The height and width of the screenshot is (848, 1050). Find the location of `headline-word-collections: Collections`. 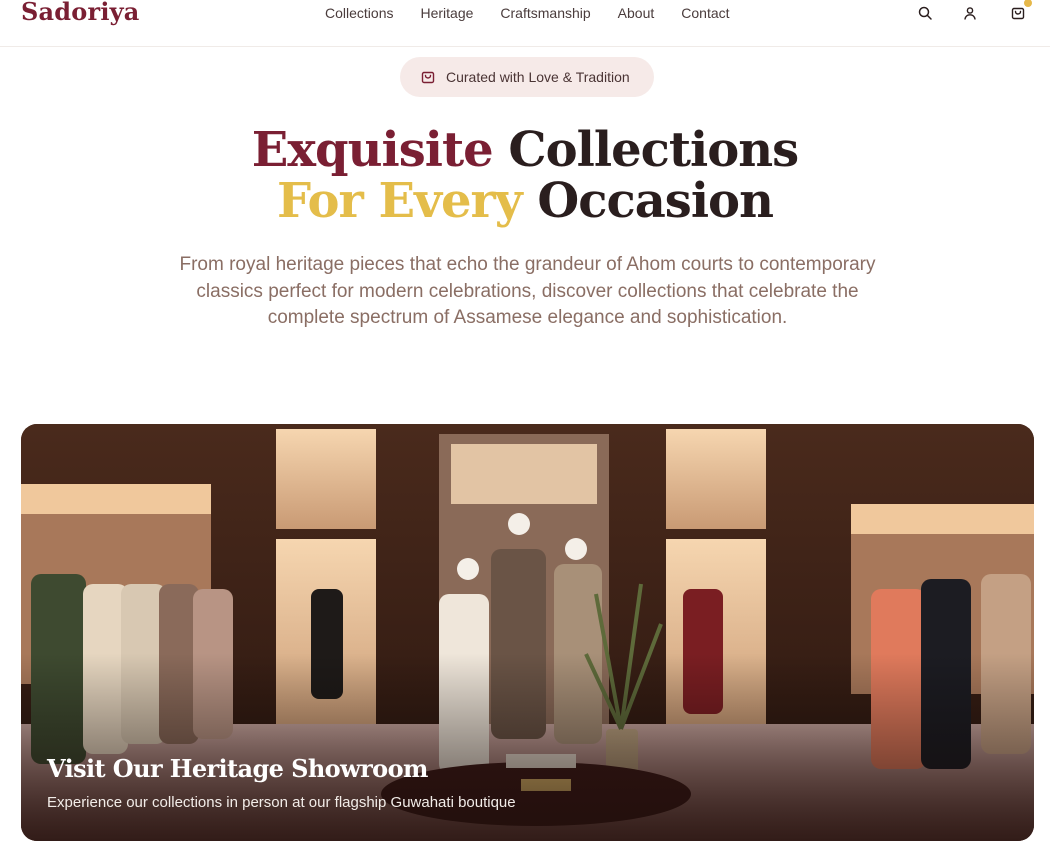

headline-word-collections: Collections is located at coordinates (653, 150).